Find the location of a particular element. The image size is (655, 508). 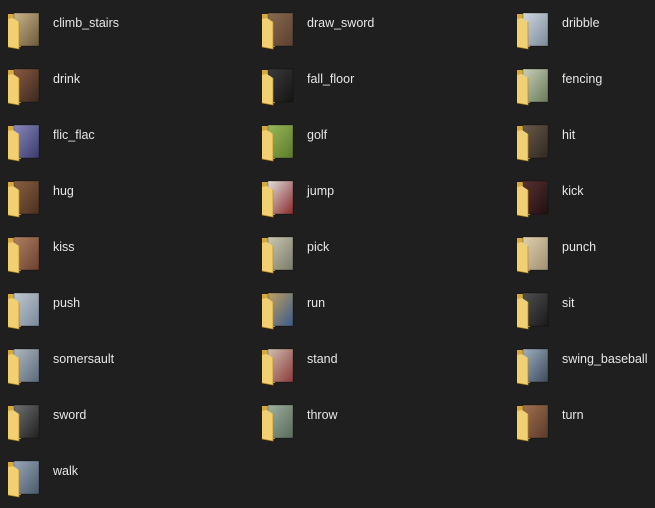

folder-item: flic_flac is located at coordinates (127, 149).